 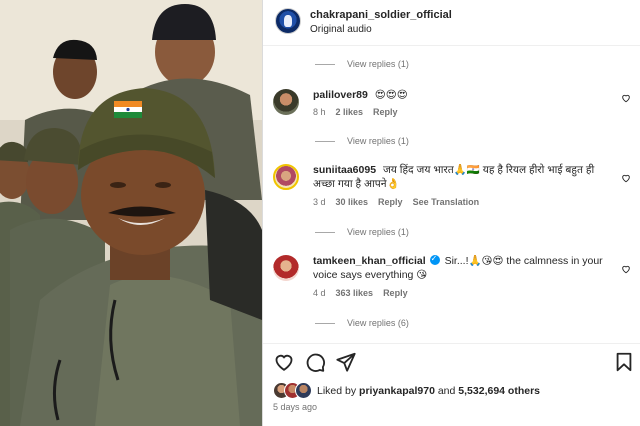 What do you see at coordinates (624, 362) in the screenshot?
I see `bookmark-icon` at bounding box center [624, 362].